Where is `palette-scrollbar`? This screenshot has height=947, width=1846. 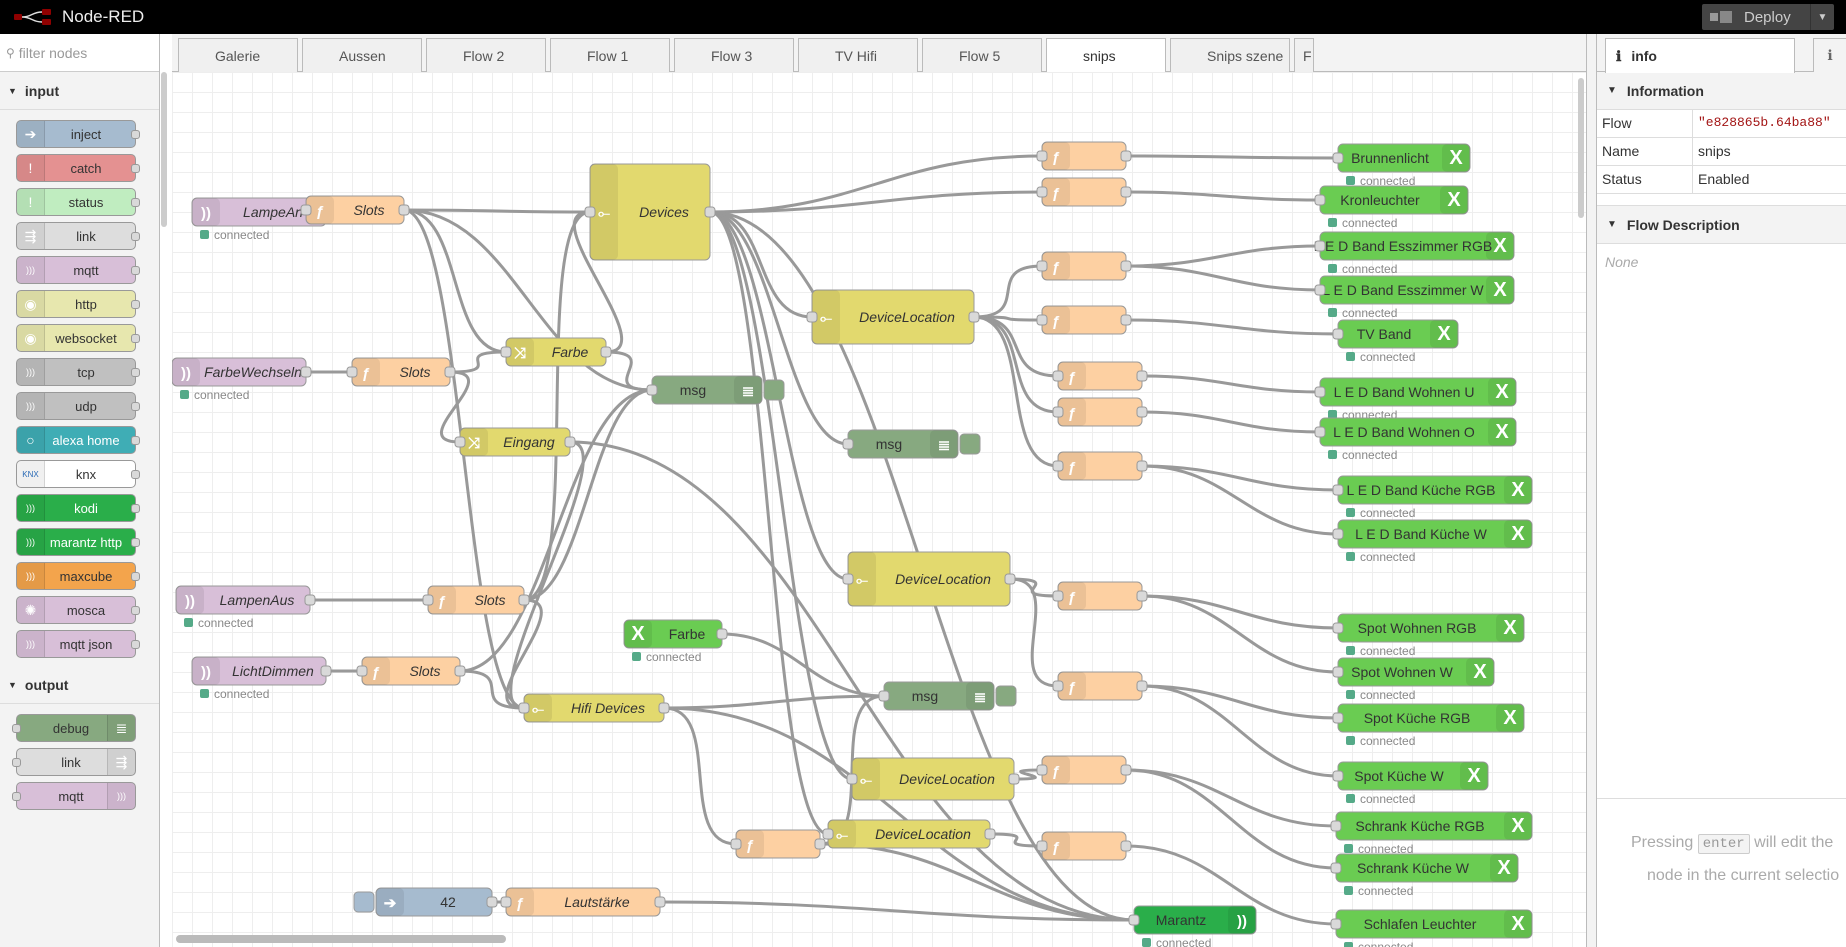
palette-scrollbar is located at coordinates (164, 149).